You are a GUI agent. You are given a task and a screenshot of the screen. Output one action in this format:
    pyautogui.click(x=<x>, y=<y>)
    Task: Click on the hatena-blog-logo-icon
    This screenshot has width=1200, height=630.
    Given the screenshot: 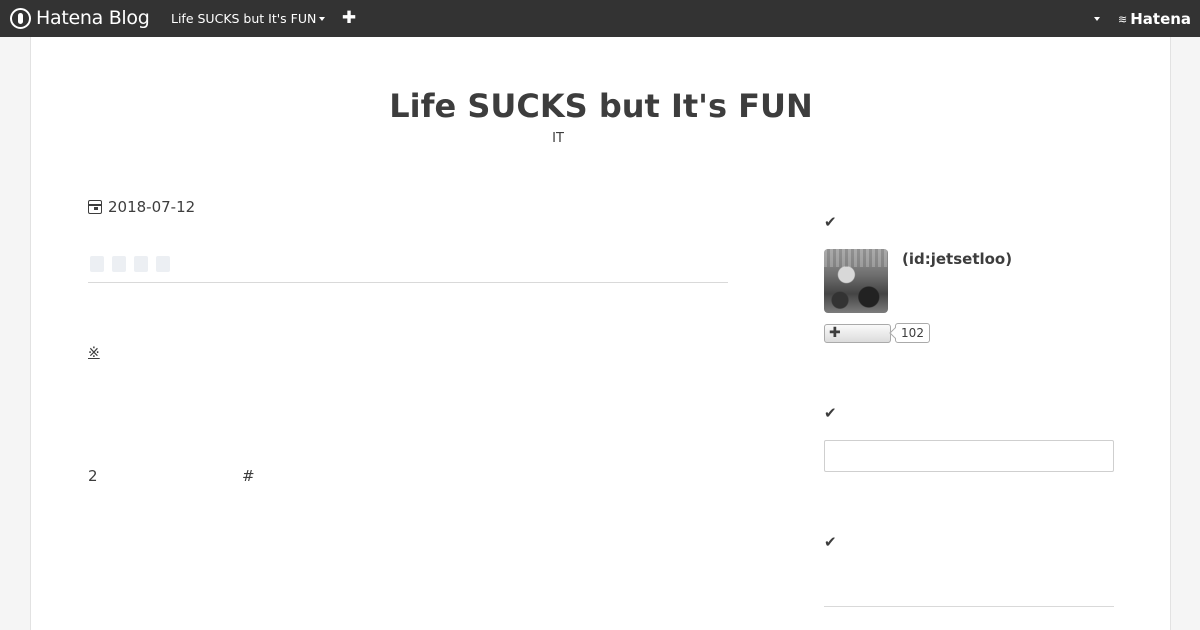 What is the action you would take?
    pyautogui.click(x=20, y=18)
    